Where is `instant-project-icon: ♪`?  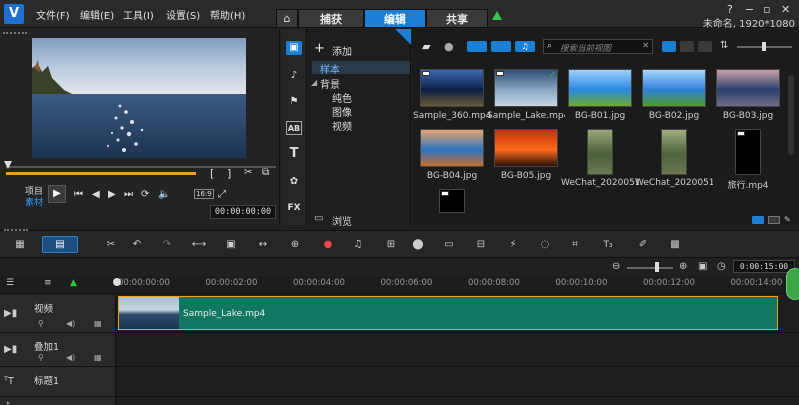
instant-project-icon: ♪ is located at coordinates (294, 76).